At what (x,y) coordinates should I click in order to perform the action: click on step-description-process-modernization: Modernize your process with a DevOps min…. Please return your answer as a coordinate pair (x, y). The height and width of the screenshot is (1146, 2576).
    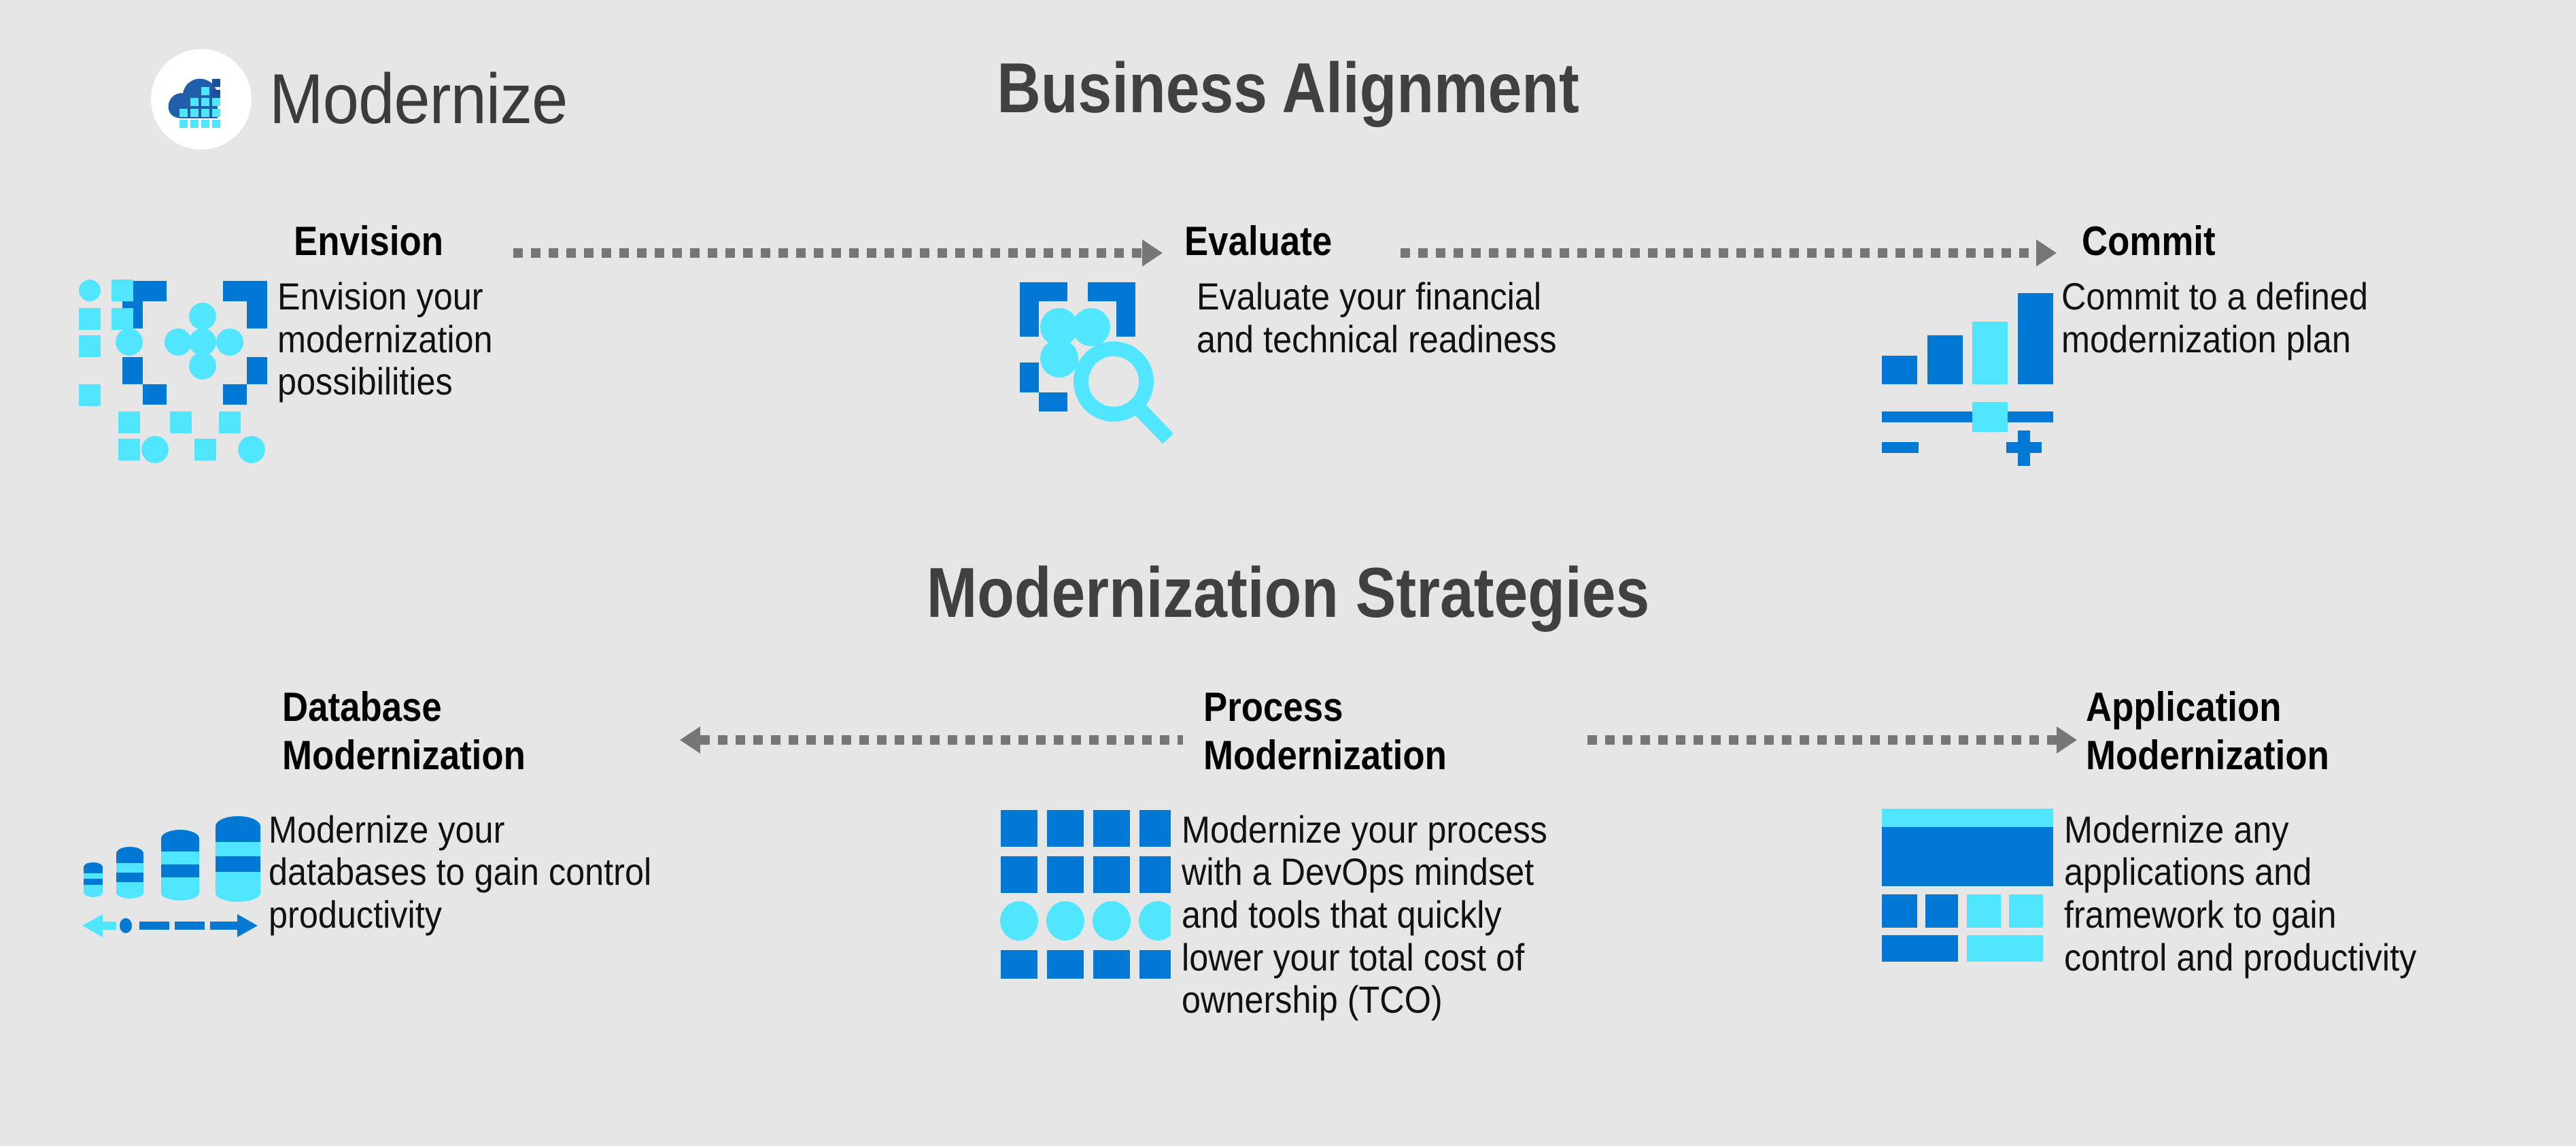
    Looking at the image, I should click on (1364, 914).